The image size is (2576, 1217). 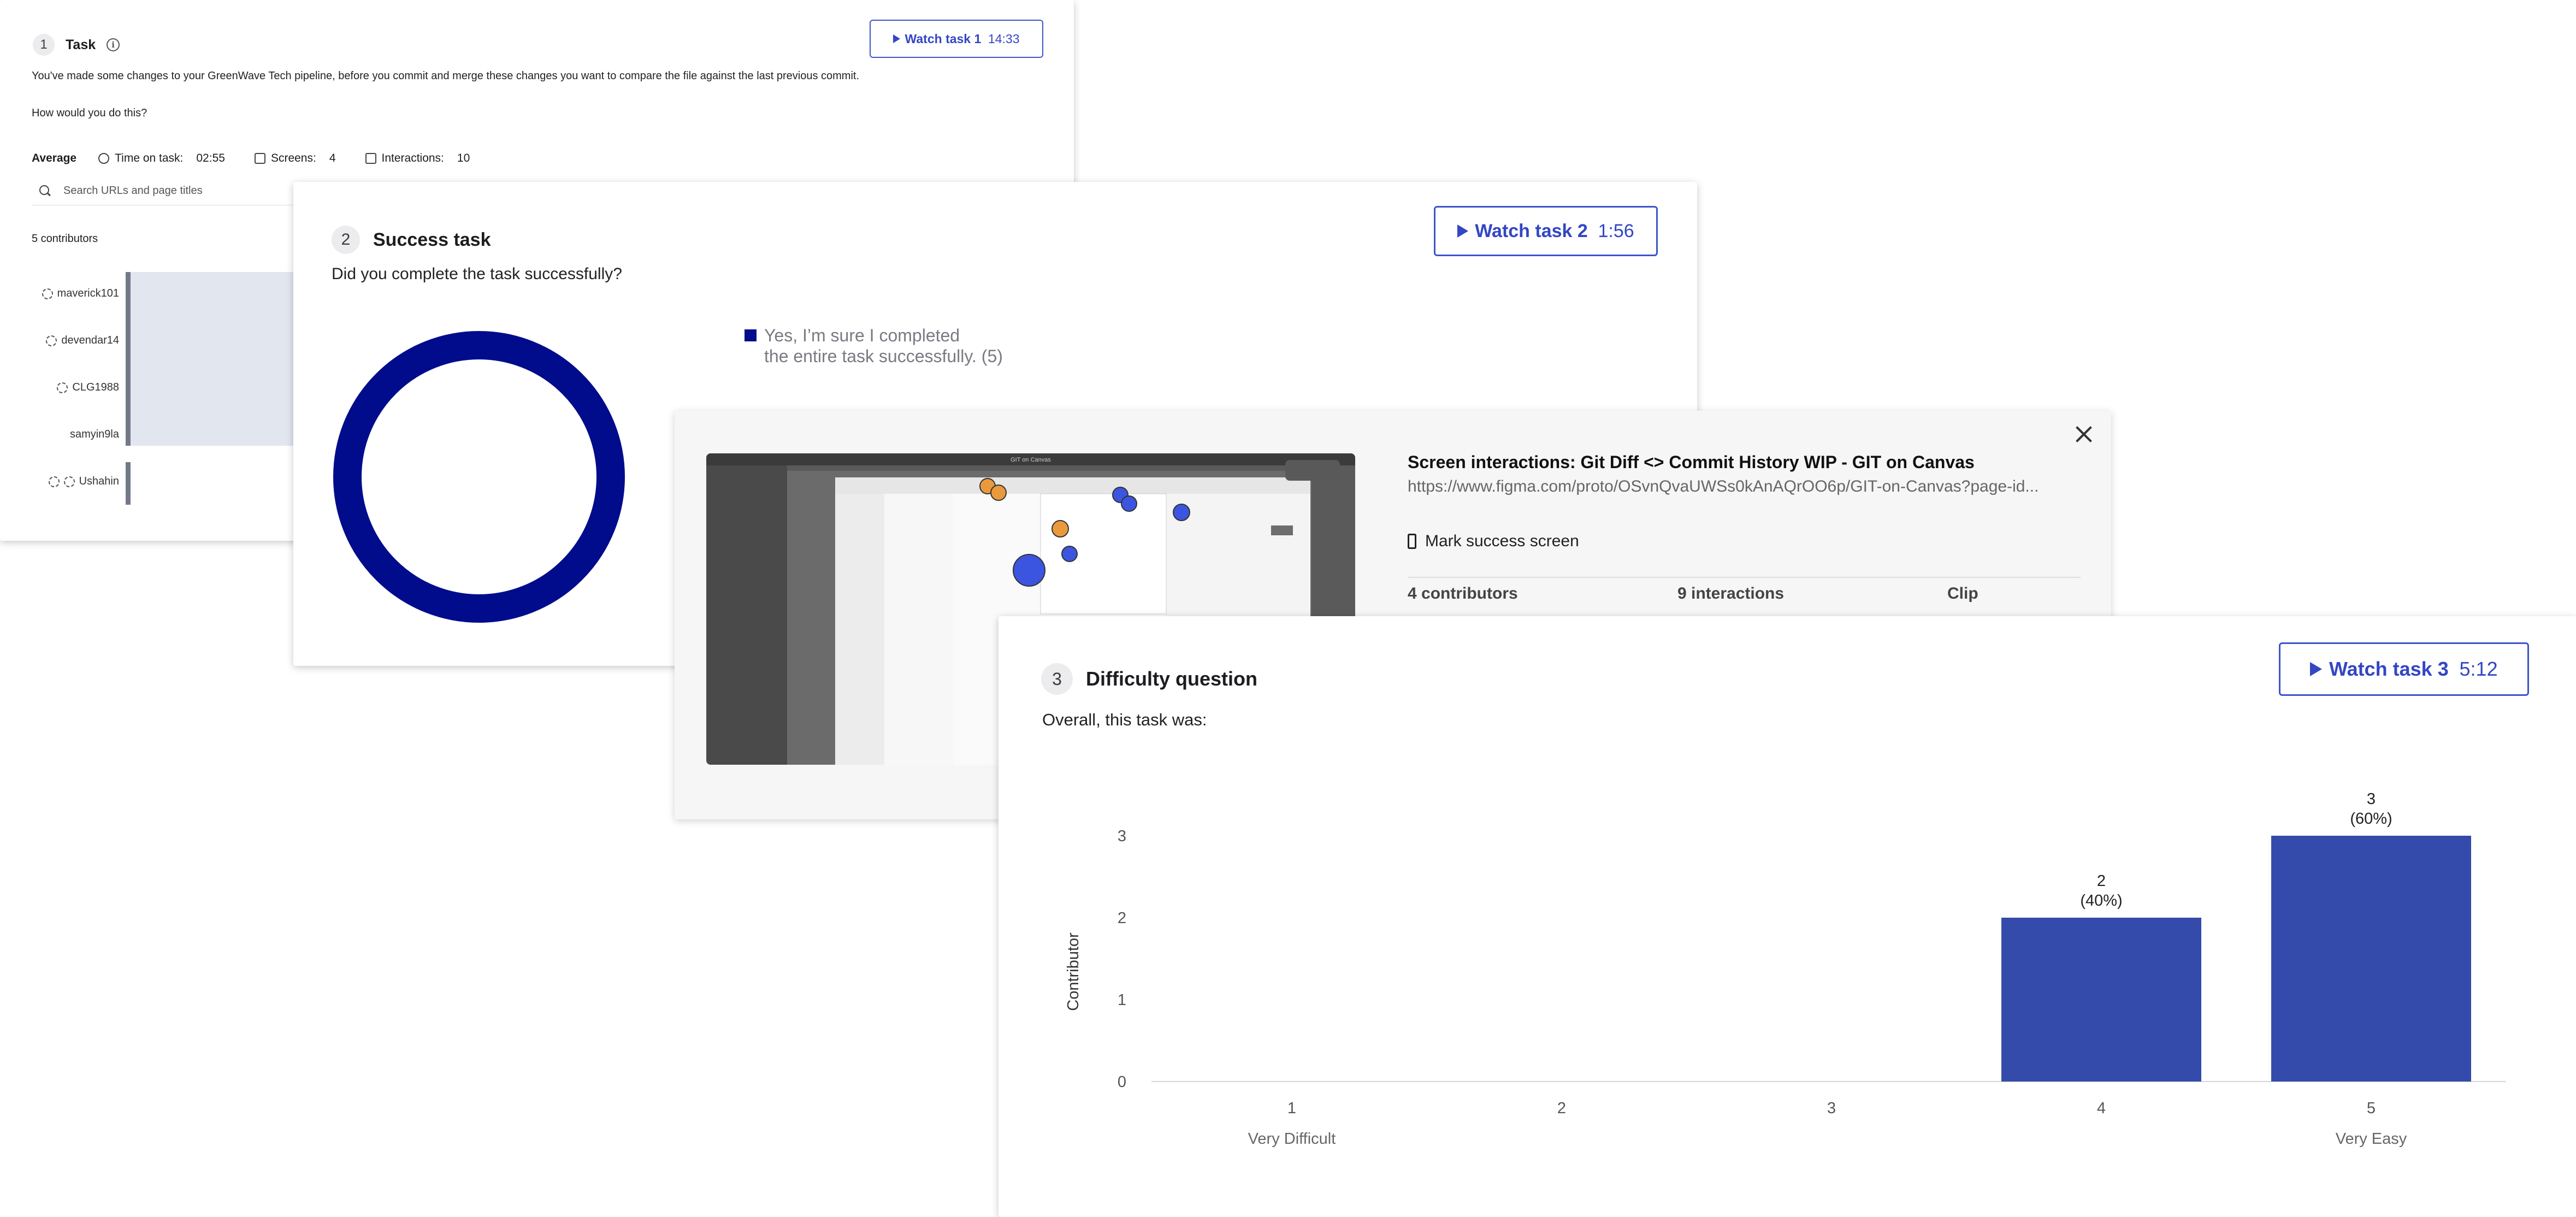 I want to click on legend-label-line1: Yes, I’m sure I completed, so click(x=862, y=335).